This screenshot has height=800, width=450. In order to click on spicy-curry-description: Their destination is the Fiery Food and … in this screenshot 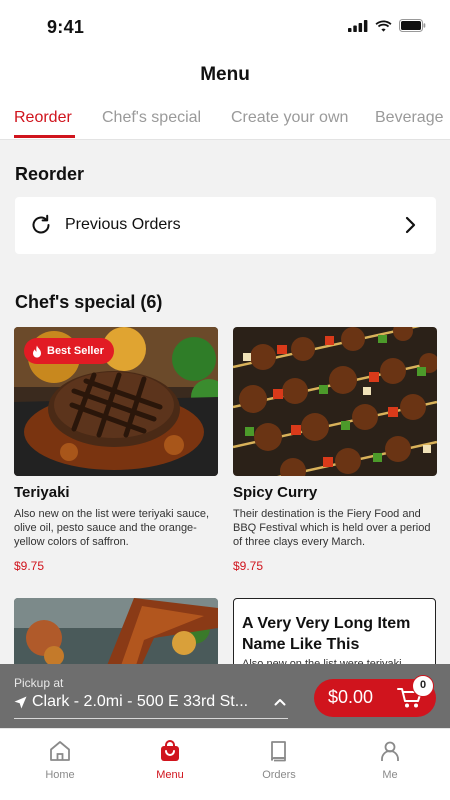, I will do `click(332, 528)`.